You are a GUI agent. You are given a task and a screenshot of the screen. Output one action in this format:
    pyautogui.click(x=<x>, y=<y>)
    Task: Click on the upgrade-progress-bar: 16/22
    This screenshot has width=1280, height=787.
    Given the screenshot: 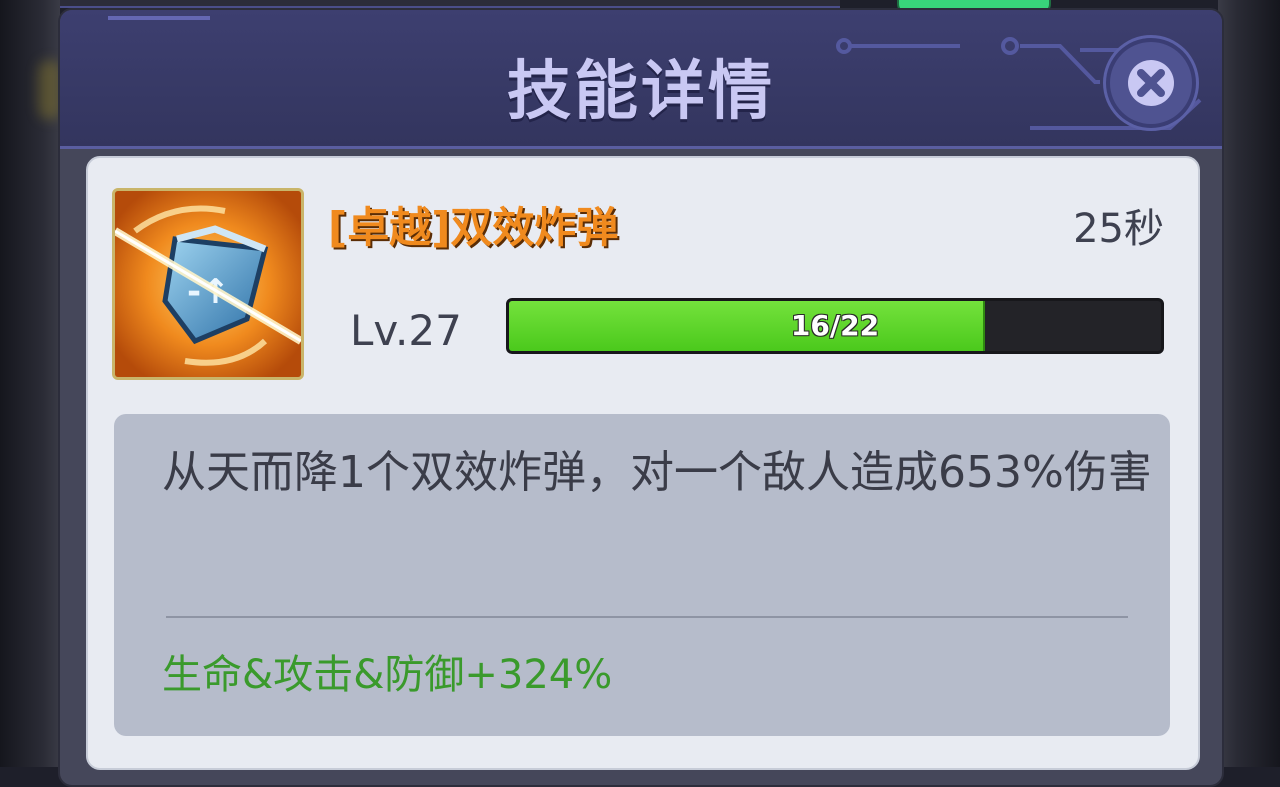 What is the action you would take?
    pyautogui.click(x=835, y=326)
    